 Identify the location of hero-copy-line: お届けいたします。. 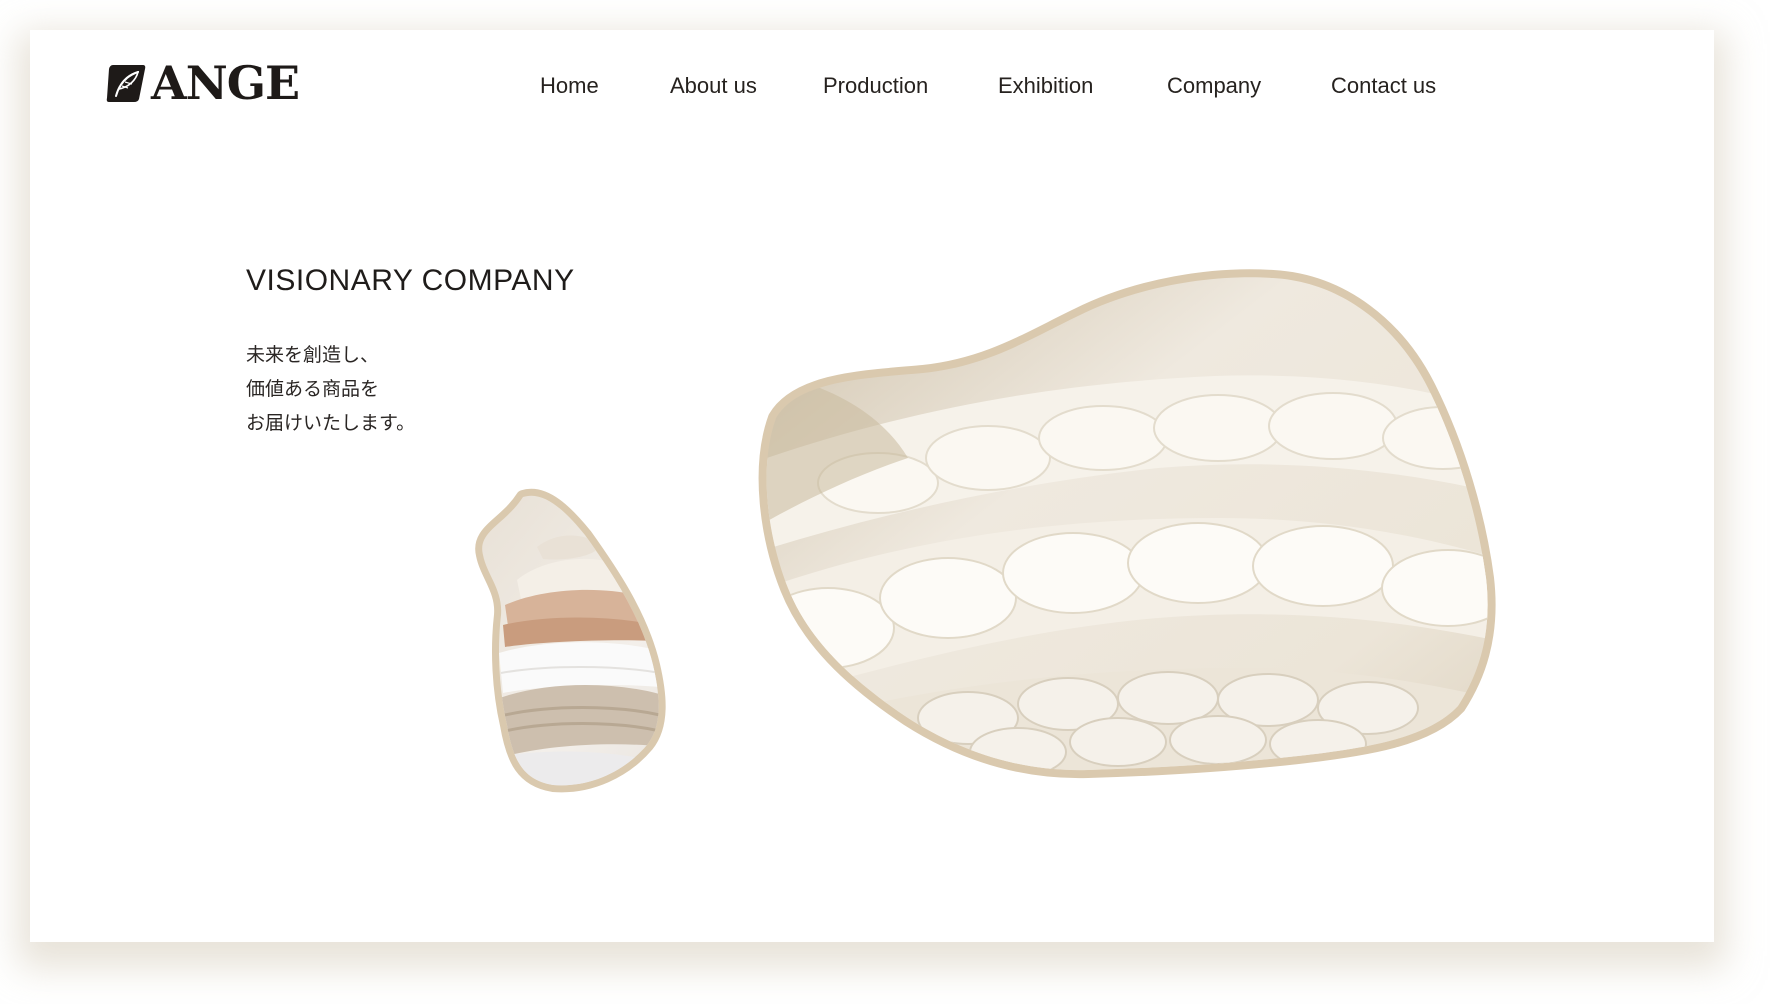
(331, 423).